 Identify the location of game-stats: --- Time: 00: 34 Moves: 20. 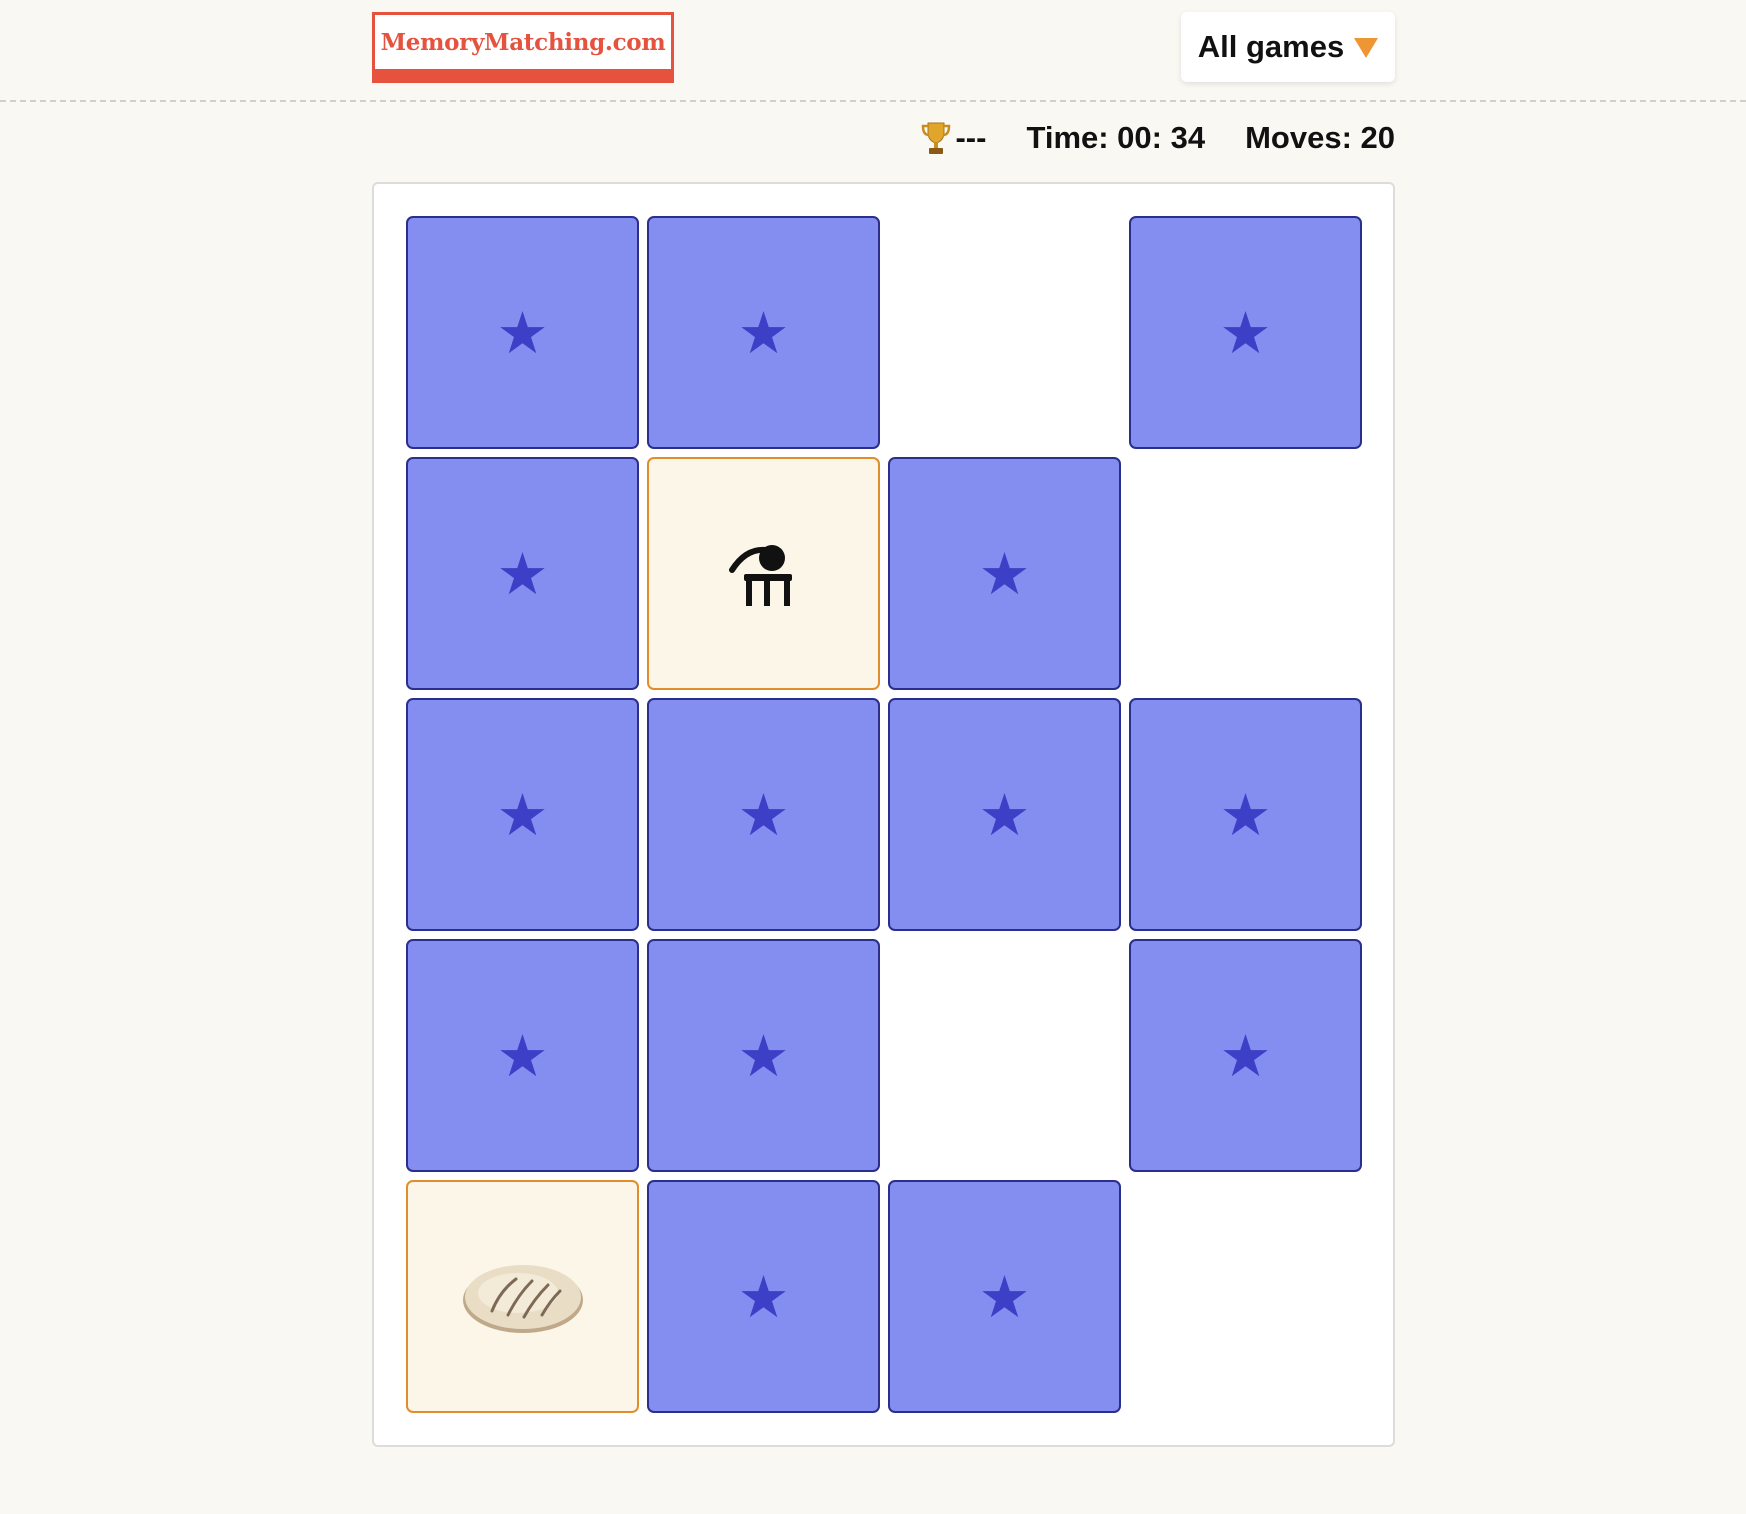
(1158, 138).